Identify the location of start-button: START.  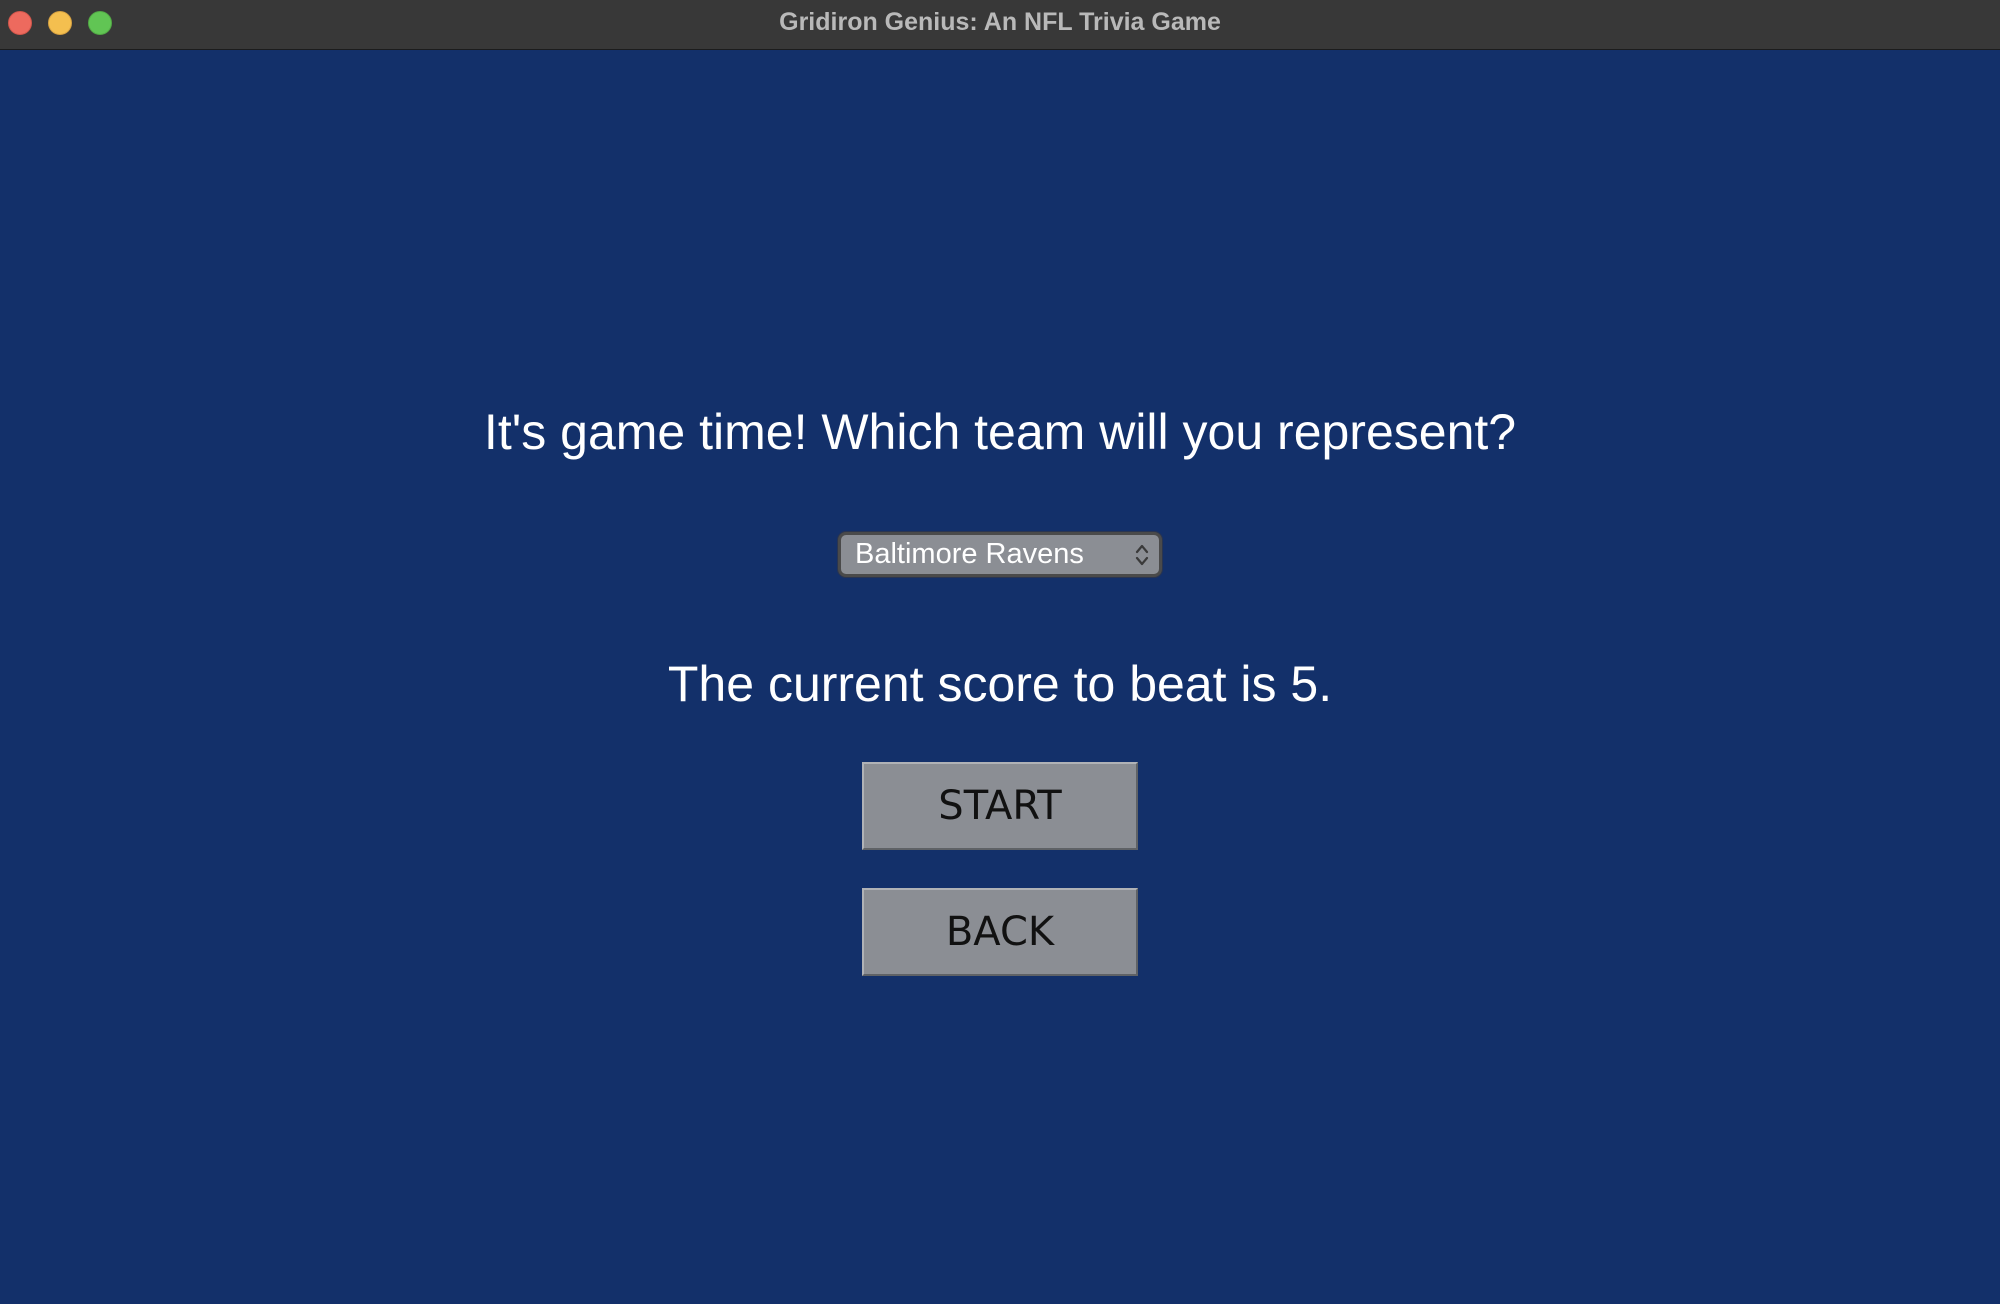
(1000, 806).